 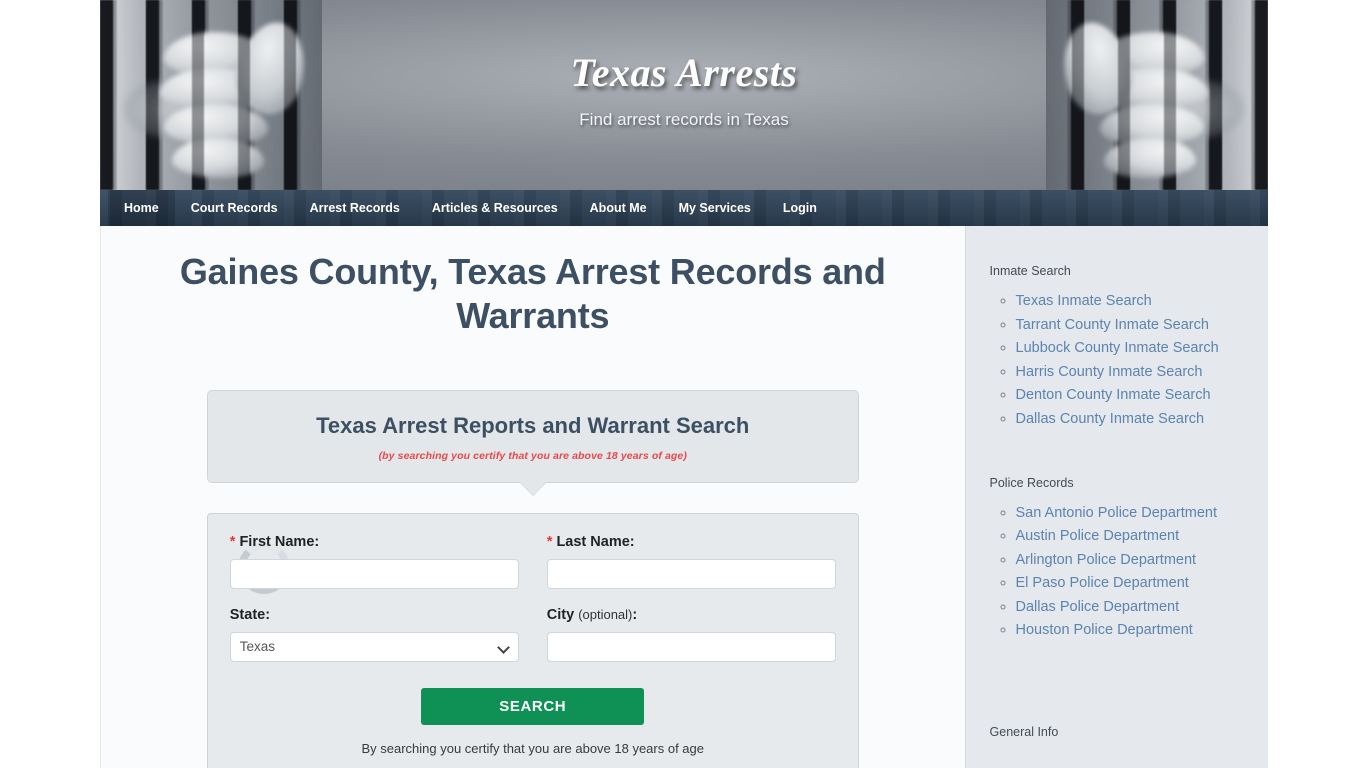 What do you see at coordinates (250, 614) in the screenshot?
I see `state-label: State:` at bounding box center [250, 614].